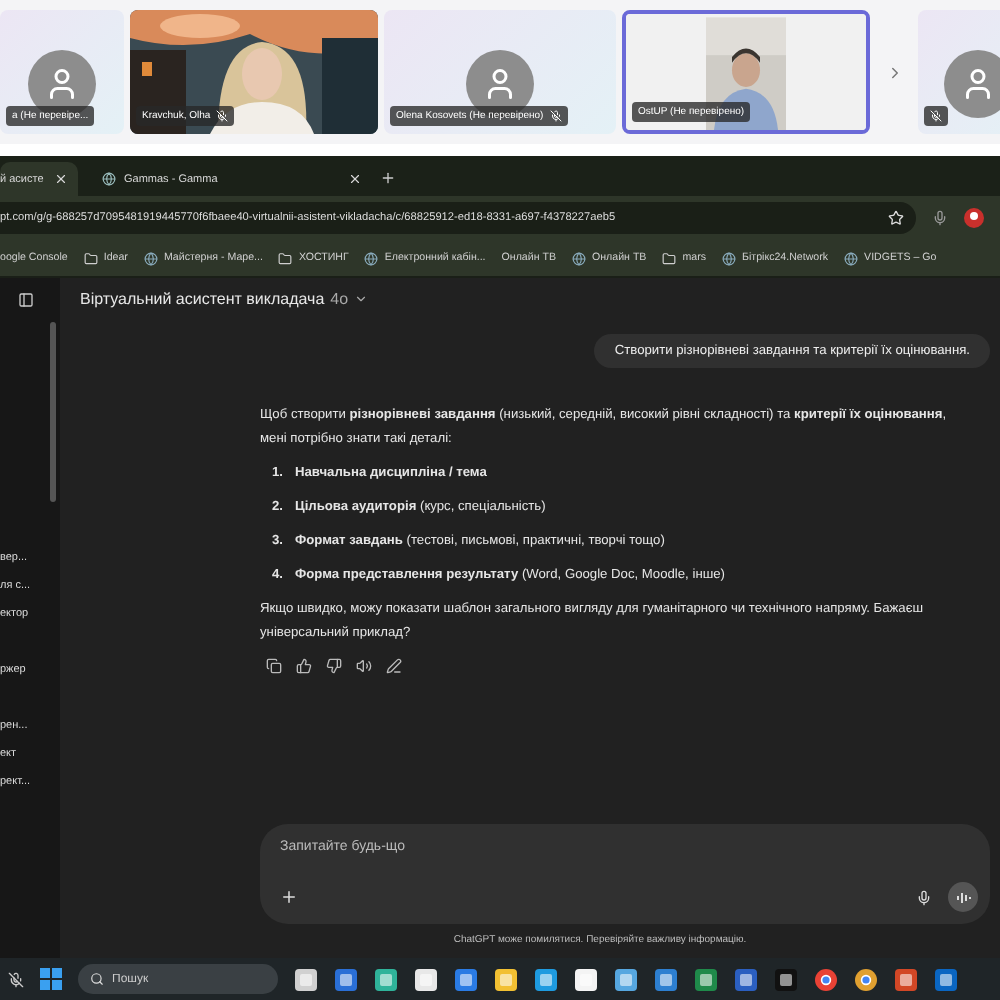  What do you see at coordinates (334, 666) in the screenshot?
I see `thumbs-down-icon` at bounding box center [334, 666].